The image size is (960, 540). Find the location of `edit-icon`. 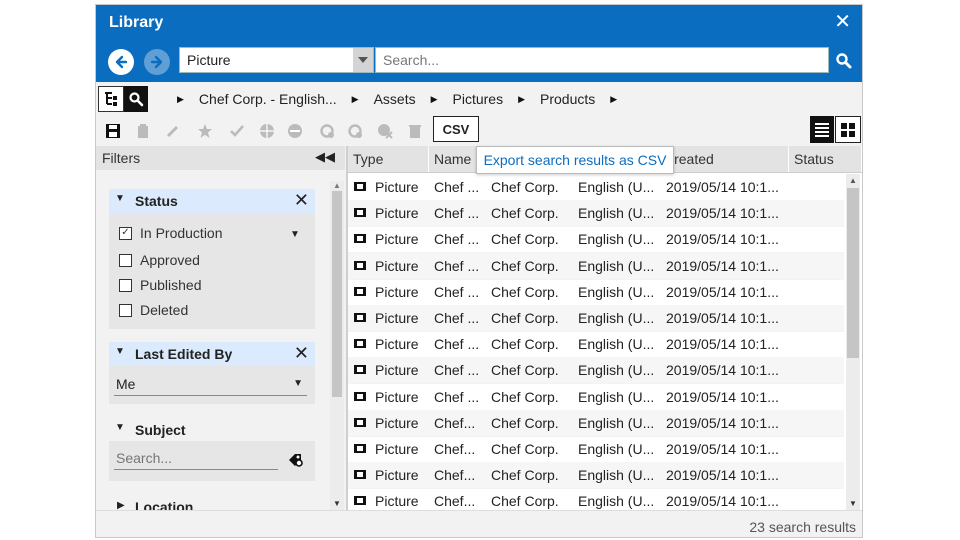

edit-icon is located at coordinates (173, 131).